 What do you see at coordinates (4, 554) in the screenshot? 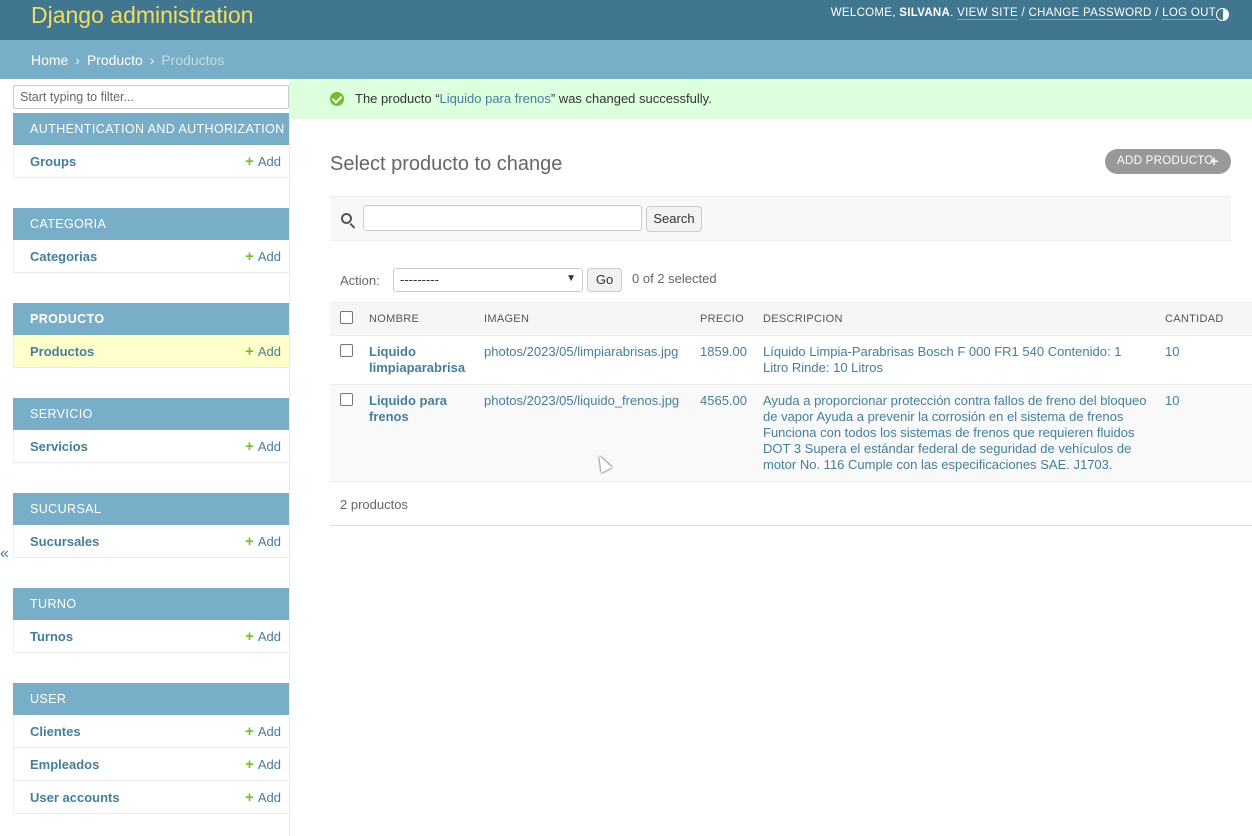
I see `toggle-nav-sidebar-button: «` at bounding box center [4, 554].